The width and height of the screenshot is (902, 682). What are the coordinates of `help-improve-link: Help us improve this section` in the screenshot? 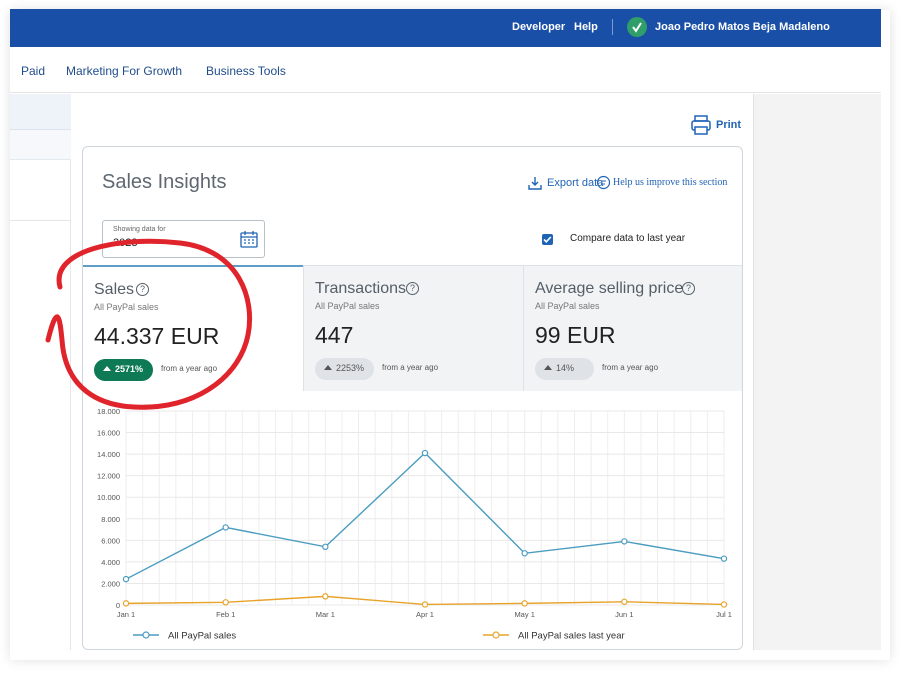 It's located at (661, 184).